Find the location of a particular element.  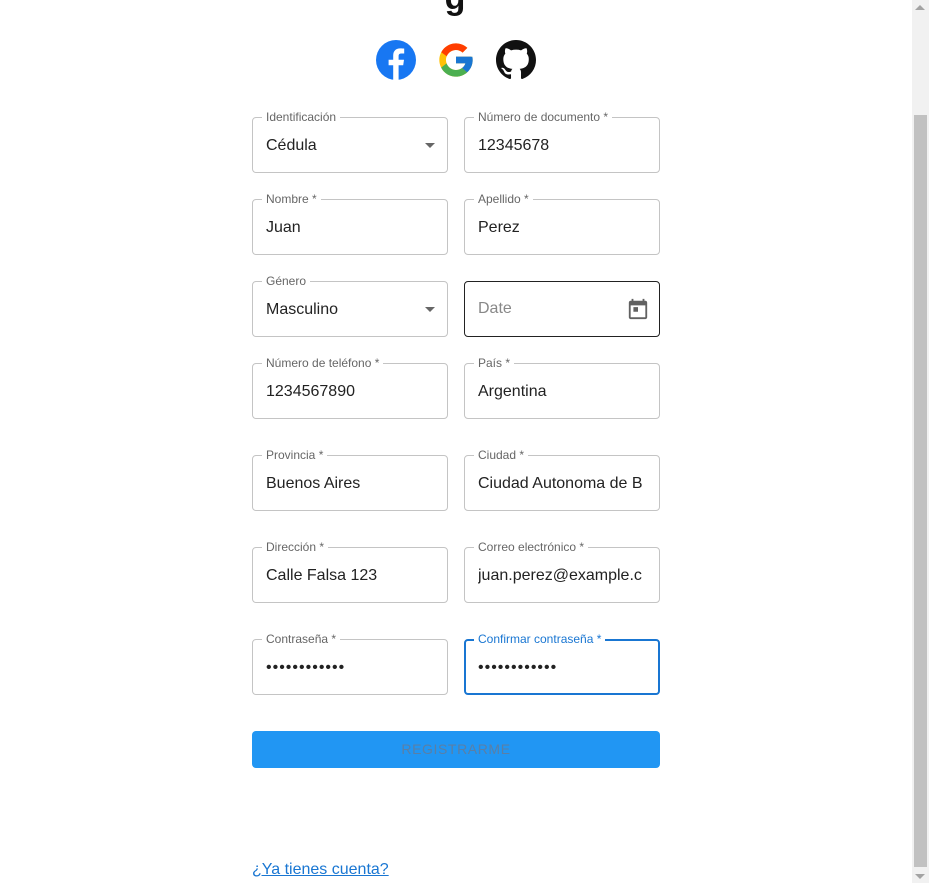

province-label: Provincia * is located at coordinates (295, 455).